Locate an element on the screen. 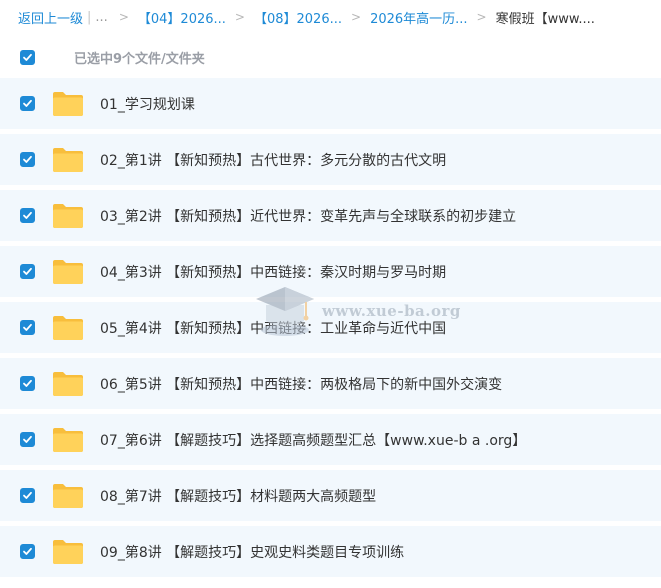  back-link: 返回上一级 is located at coordinates (50, 17).